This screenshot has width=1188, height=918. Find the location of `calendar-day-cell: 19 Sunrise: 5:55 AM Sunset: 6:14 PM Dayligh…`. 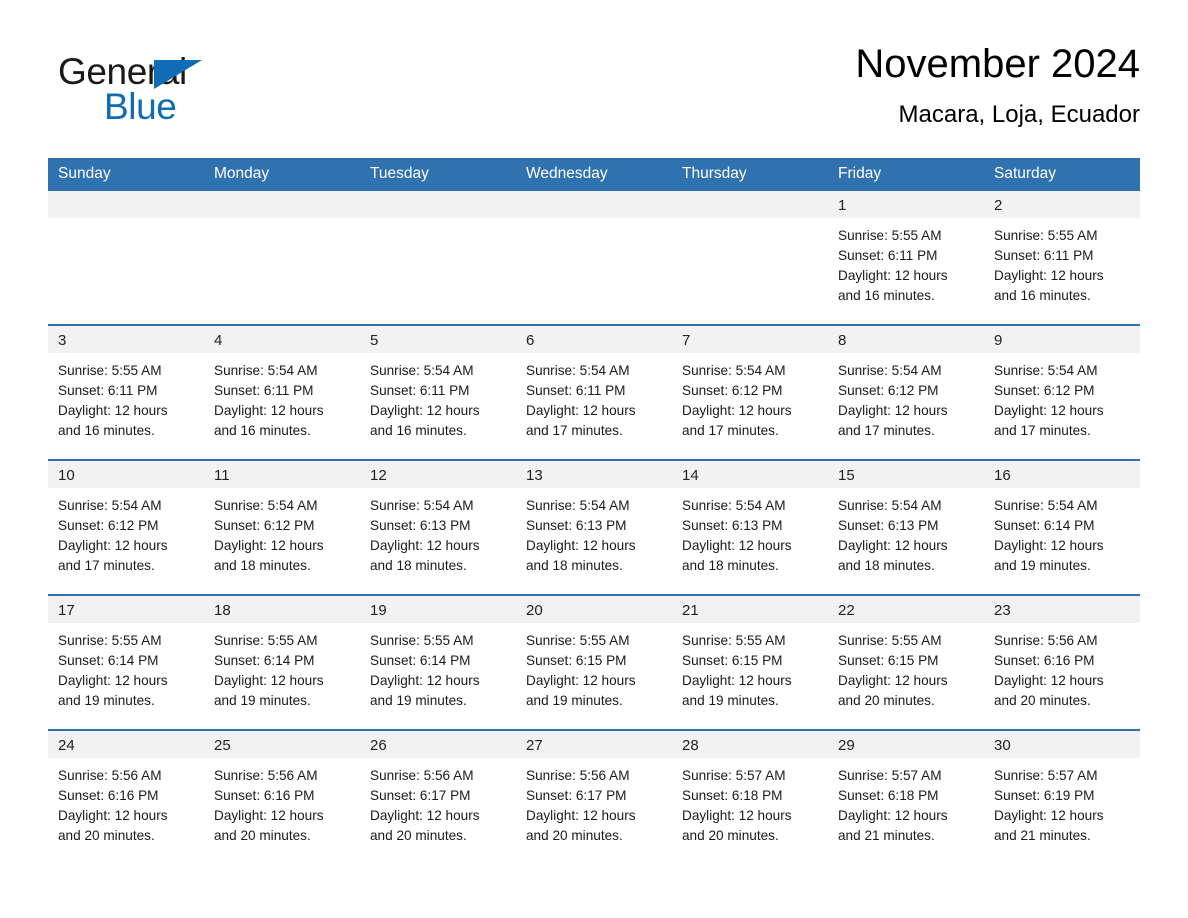

calendar-day-cell: 19 Sunrise: 5:55 AM Sunset: 6:14 PM Dayligh… is located at coordinates (438, 662).